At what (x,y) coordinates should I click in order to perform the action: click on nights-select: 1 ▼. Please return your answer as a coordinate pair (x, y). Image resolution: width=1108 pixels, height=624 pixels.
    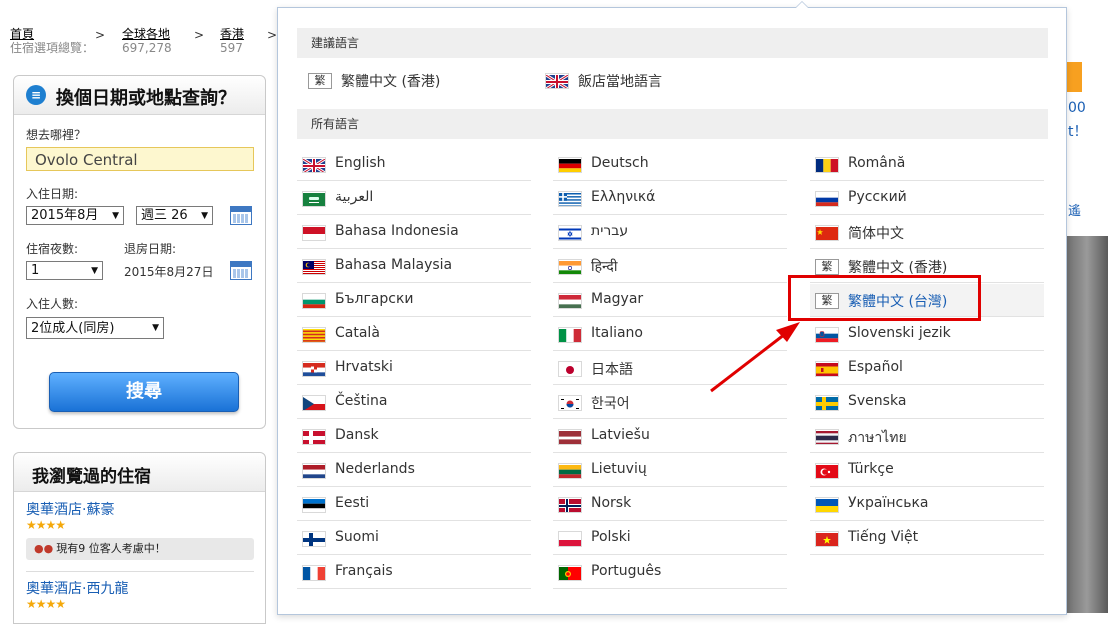
    Looking at the image, I should click on (64, 270).